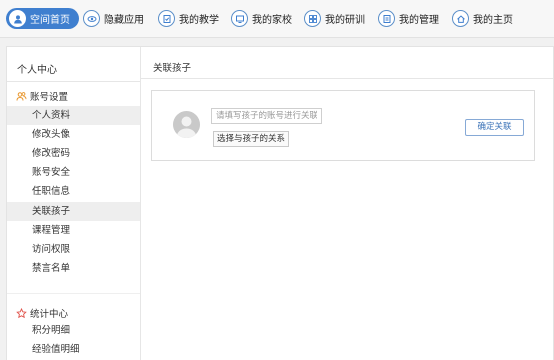 The image size is (554, 360). Describe the element at coordinates (91, 18) in the screenshot. I see `eye-icon` at that location.